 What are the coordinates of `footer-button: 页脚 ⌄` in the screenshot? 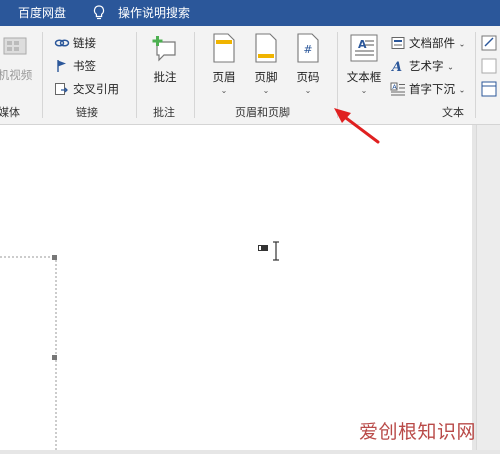 It's located at (266, 63).